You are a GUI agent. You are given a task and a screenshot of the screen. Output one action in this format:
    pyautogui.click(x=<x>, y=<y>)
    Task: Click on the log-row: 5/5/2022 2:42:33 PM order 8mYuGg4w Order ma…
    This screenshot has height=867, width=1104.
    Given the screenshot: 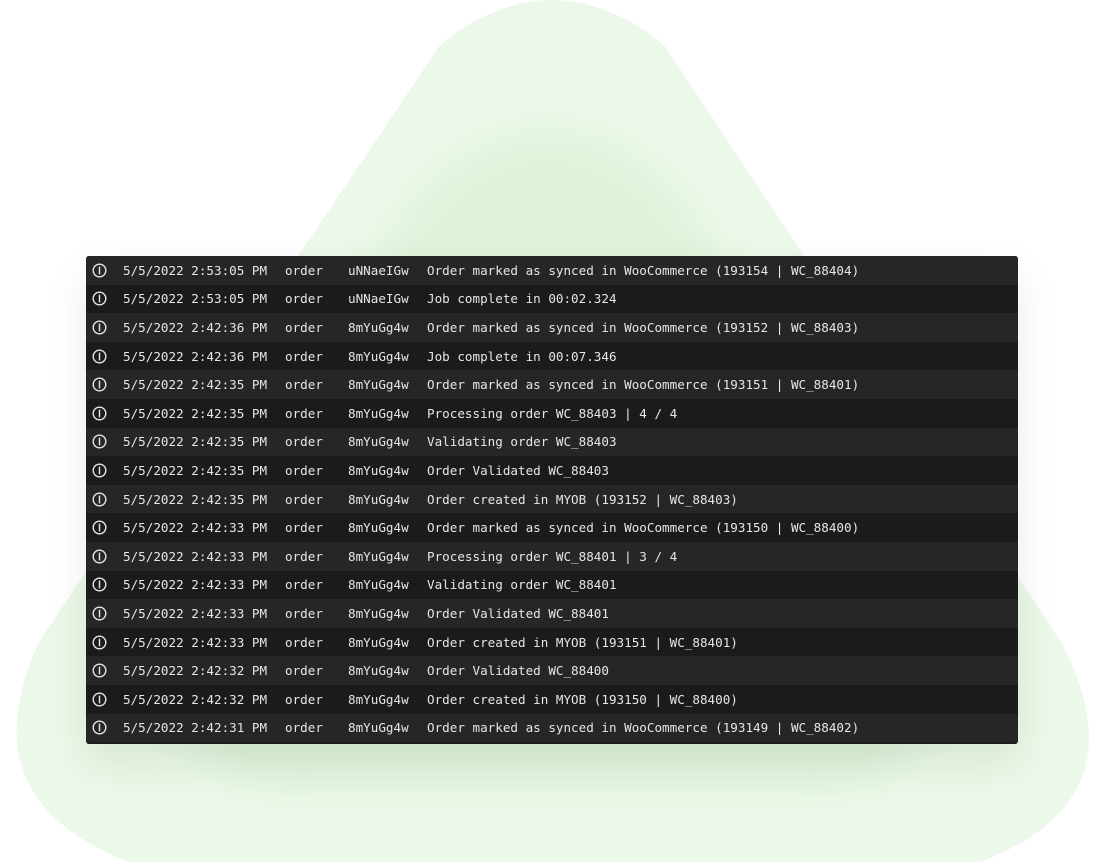 What is the action you would take?
    pyautogui.click(x=552, y=527)
    